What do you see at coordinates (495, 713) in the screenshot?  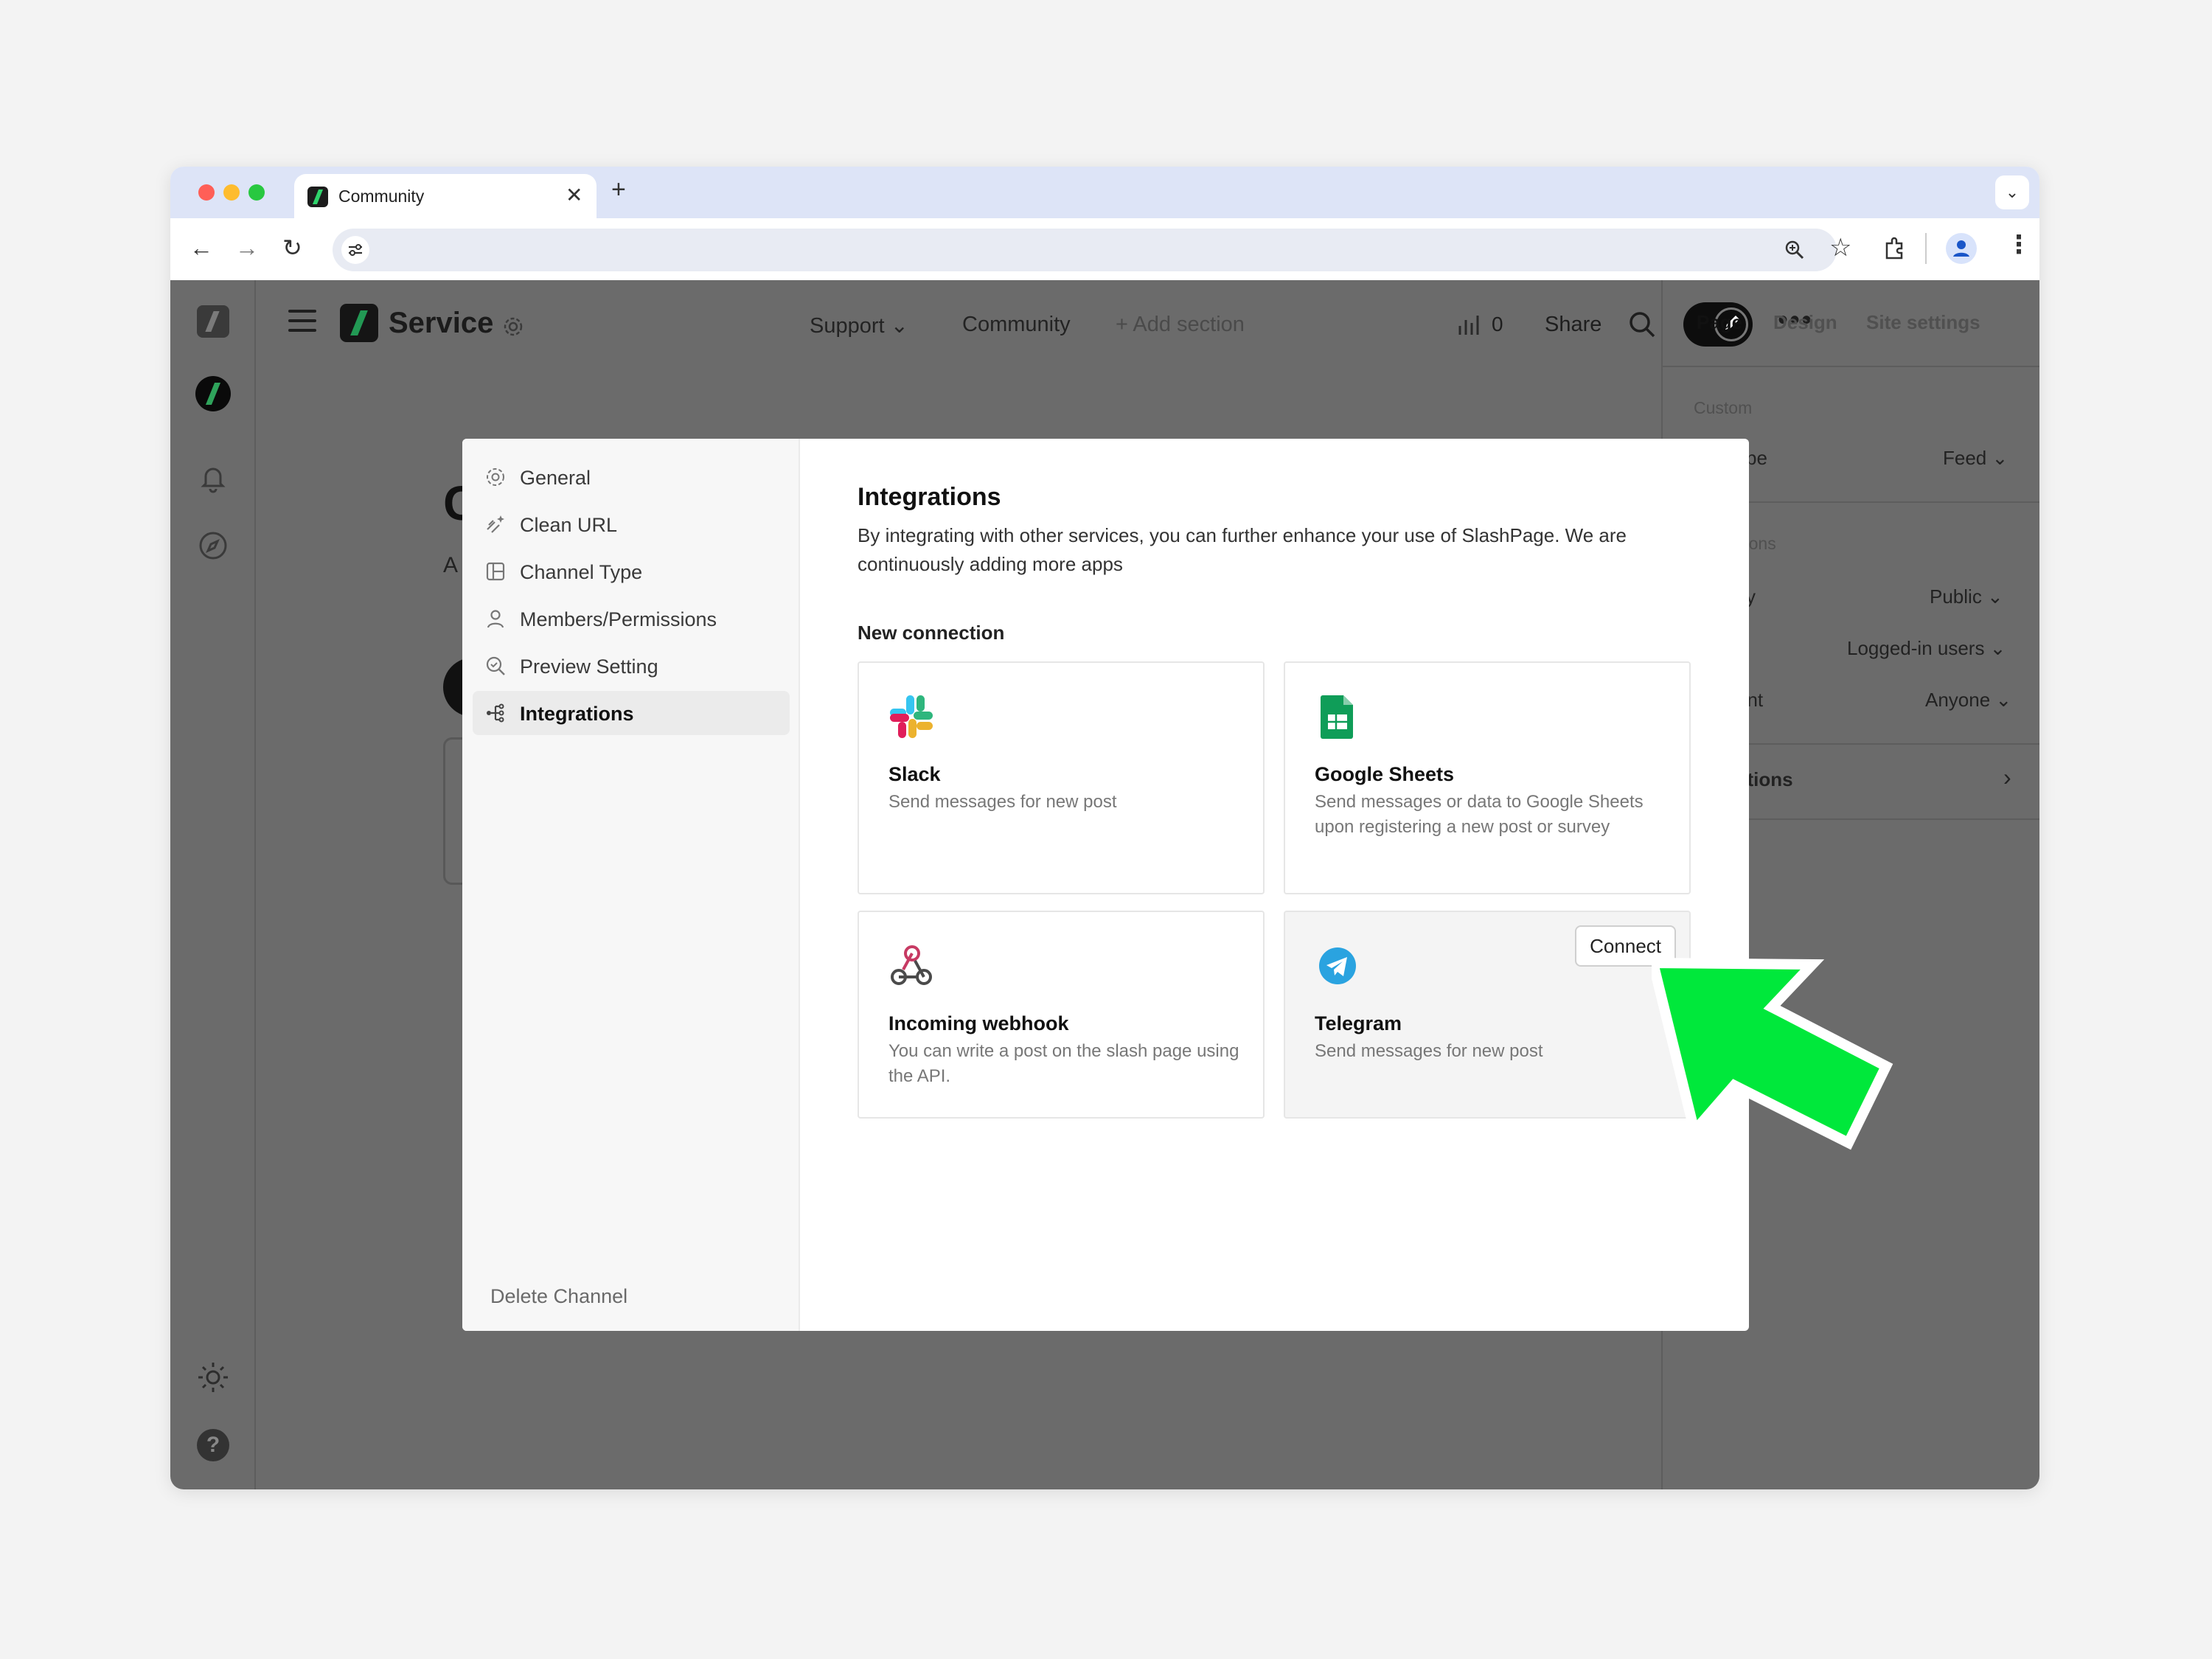 I see `integrations-tree-icon` at bounding box center [495, 713].